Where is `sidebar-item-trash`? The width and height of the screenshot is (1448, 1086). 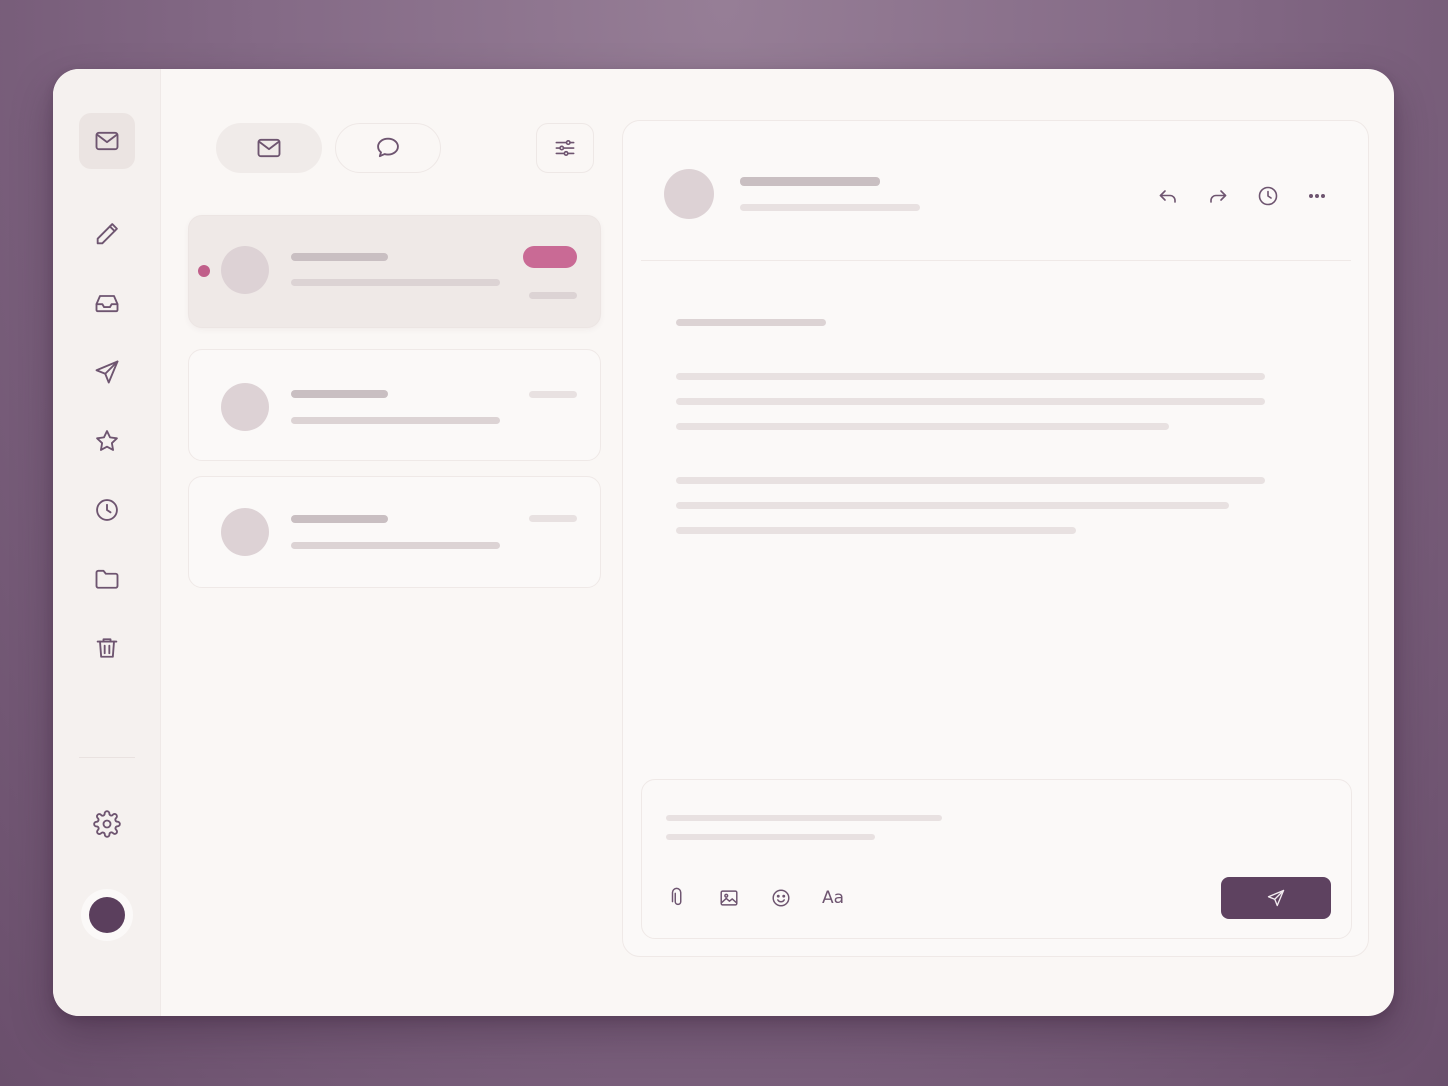 sidebar-item-trash is located at coordinates (107, 648).